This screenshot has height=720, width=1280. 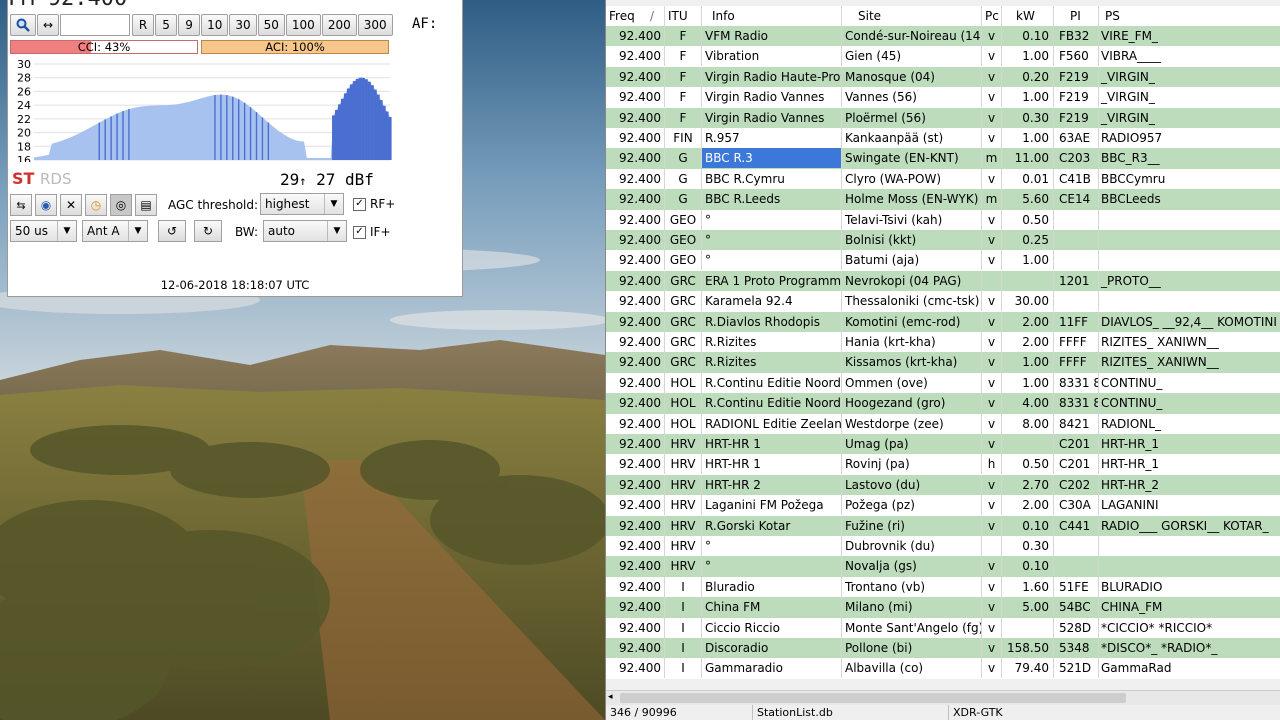 I want to click on cell-site: Condé-sur-Noireau (14), so click(x=912, y=36).